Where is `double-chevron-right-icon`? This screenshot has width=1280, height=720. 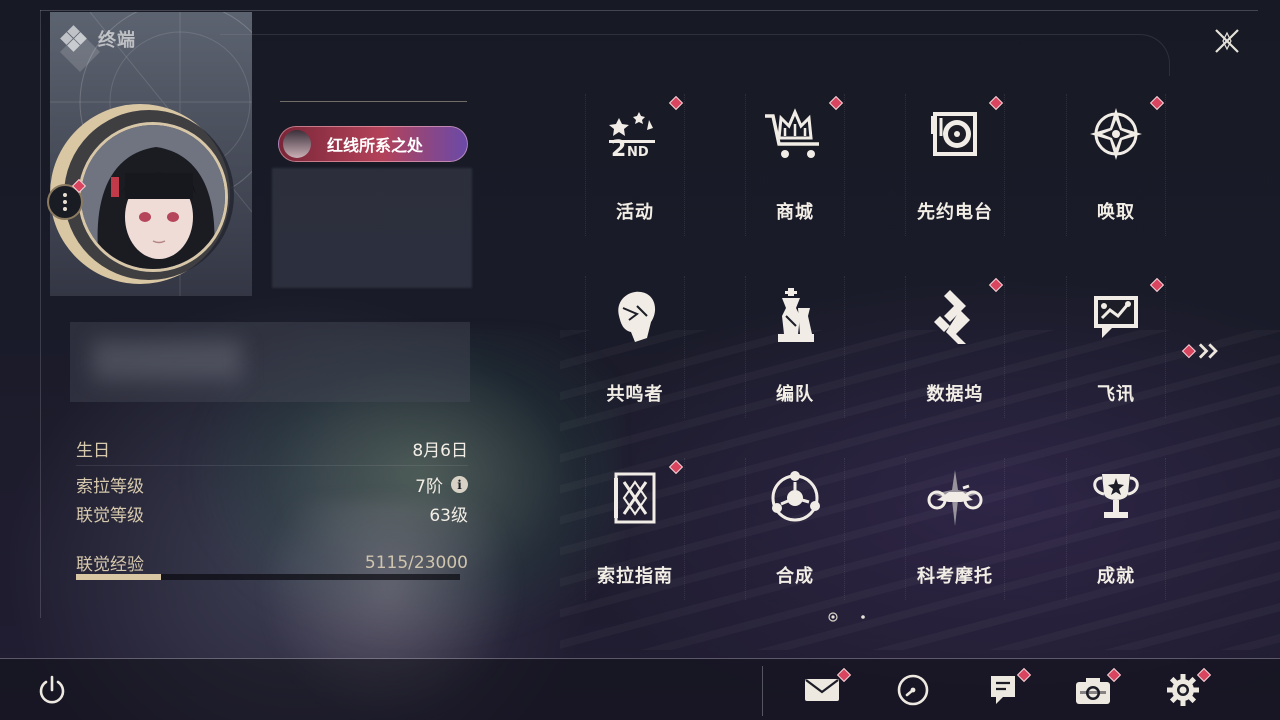
double-chevron-right-icon is located at coordinates (1208, 351).